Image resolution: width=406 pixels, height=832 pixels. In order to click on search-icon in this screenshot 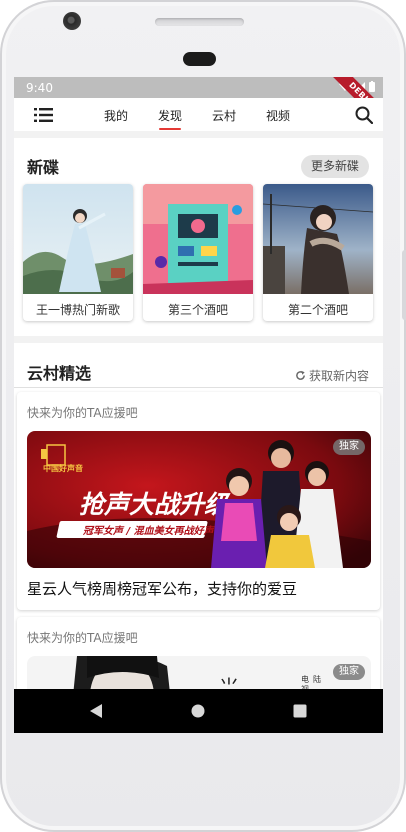, I will do `click(364, 115)`.